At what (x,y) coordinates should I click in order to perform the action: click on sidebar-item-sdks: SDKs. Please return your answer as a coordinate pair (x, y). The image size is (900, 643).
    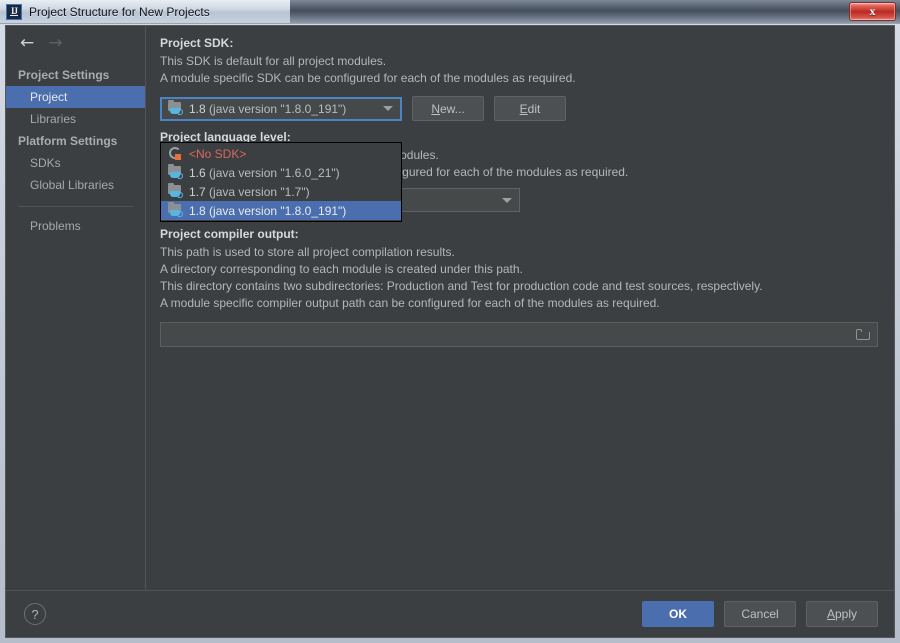
    Looking at the image, I should click on (75, 163).